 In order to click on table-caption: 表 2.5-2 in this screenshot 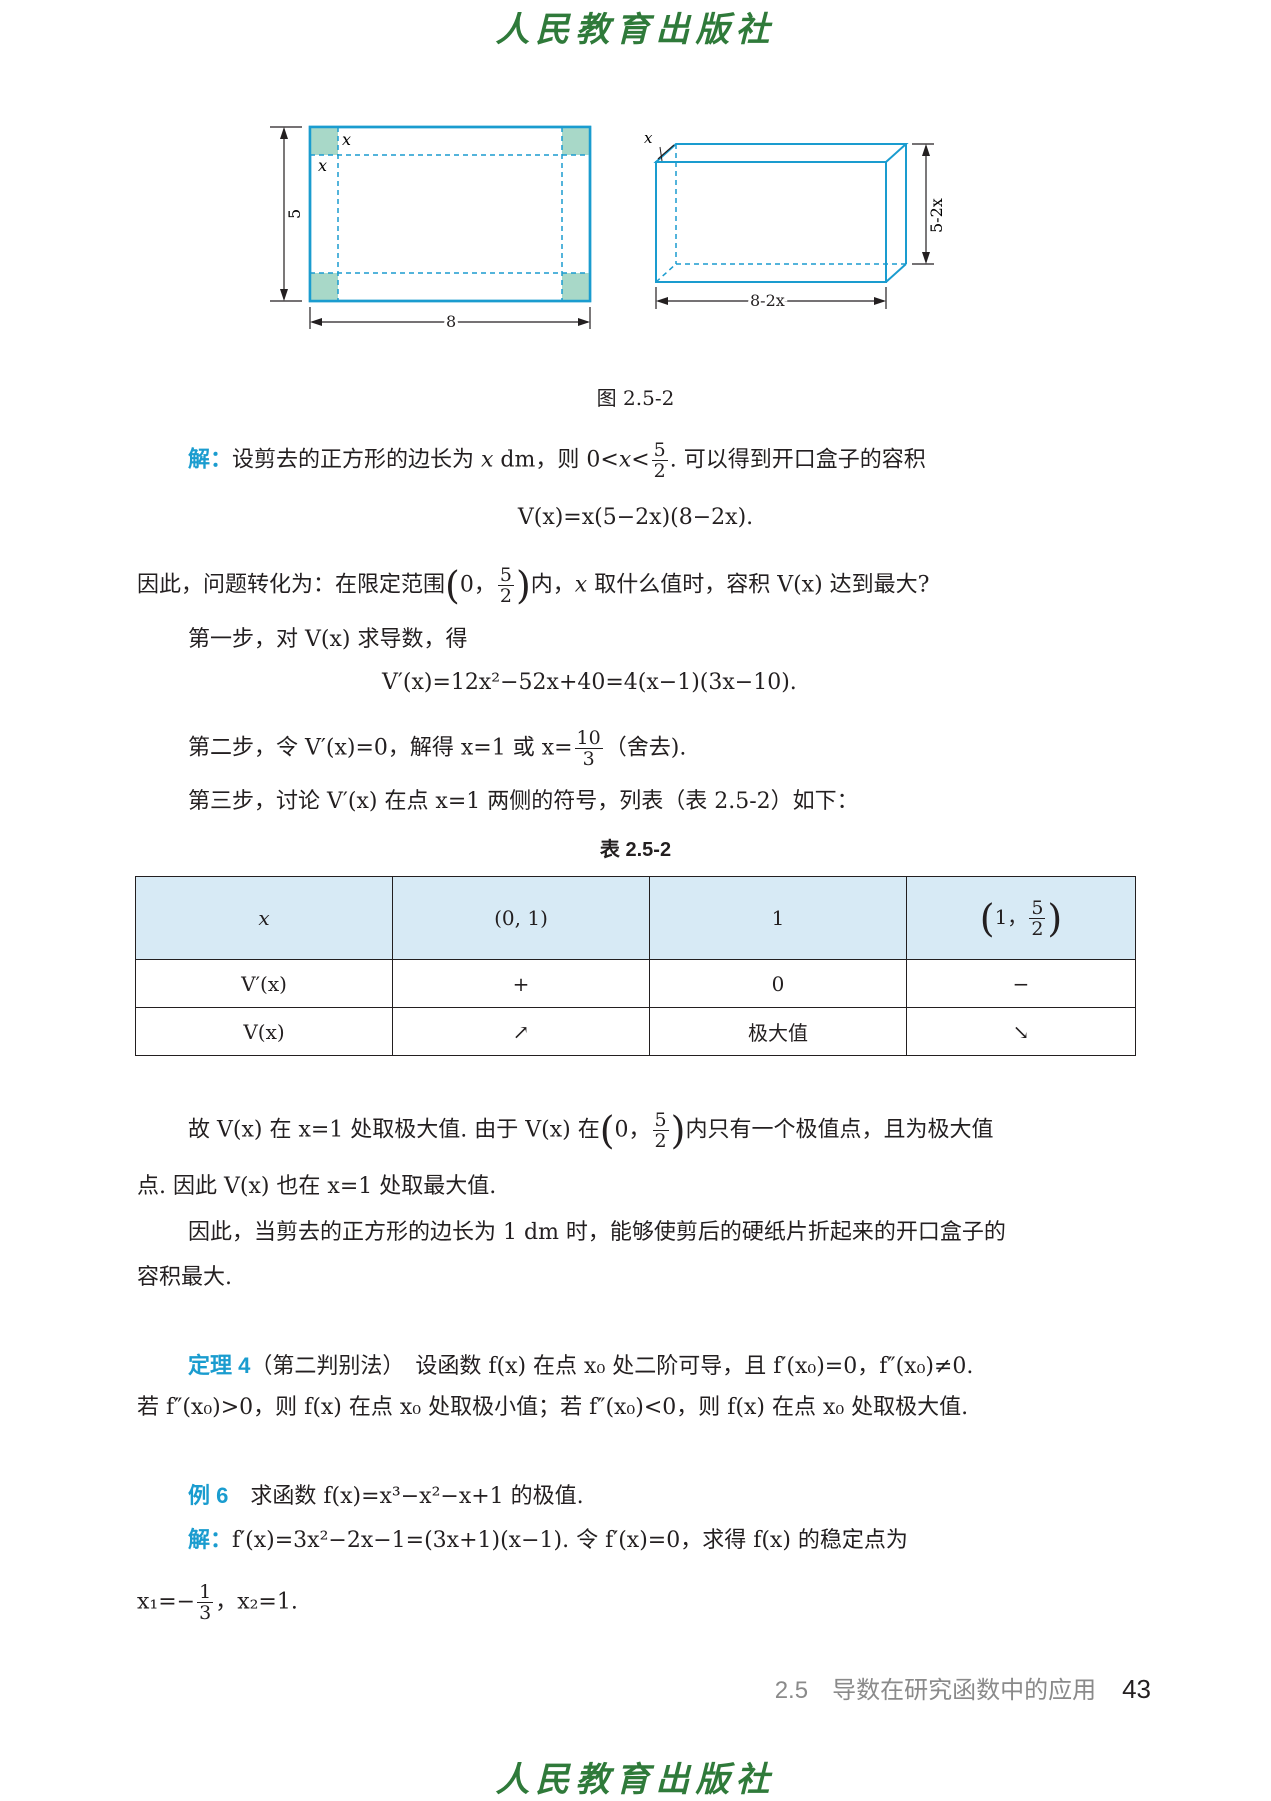, I will do `click(635, 850)`.